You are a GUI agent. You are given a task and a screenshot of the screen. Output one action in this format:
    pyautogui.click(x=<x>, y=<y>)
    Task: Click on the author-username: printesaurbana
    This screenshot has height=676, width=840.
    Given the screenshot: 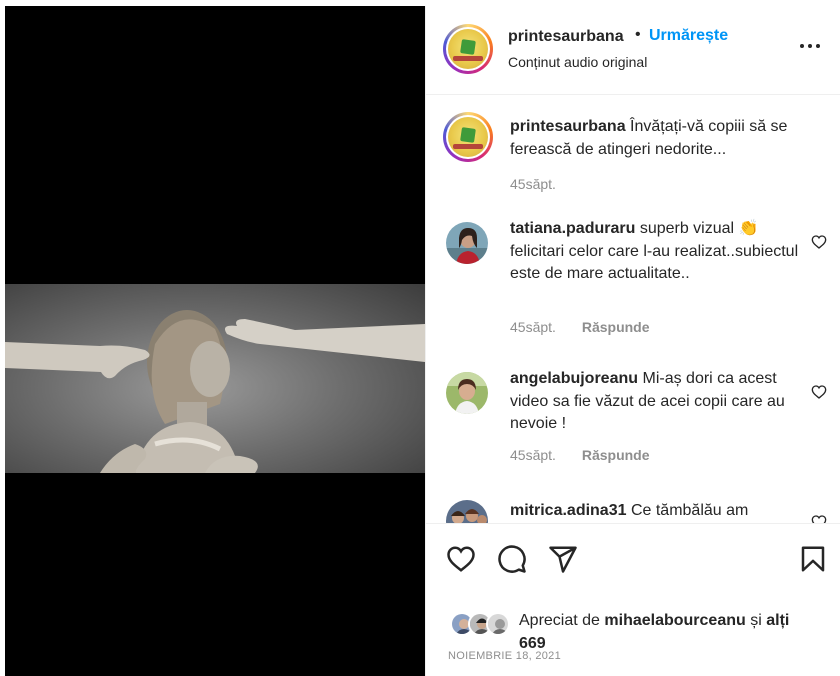 What is the action you would take?
    pyautogui.click(x=566, y=37)
    